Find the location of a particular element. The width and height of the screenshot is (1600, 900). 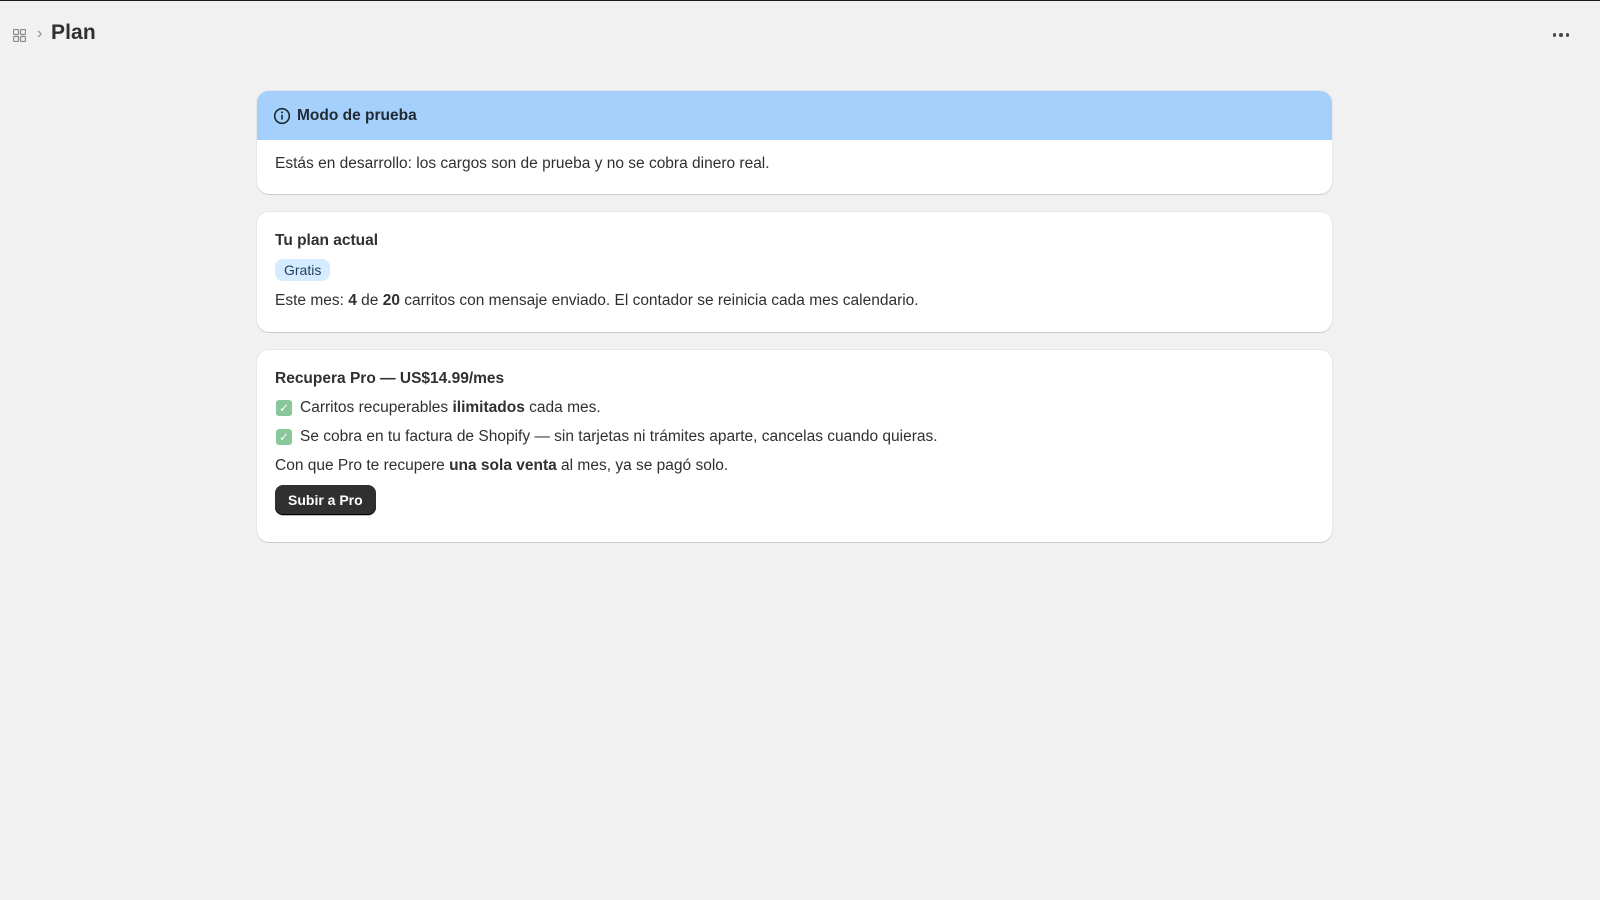

info-icon is located at coordinates (282, 116).